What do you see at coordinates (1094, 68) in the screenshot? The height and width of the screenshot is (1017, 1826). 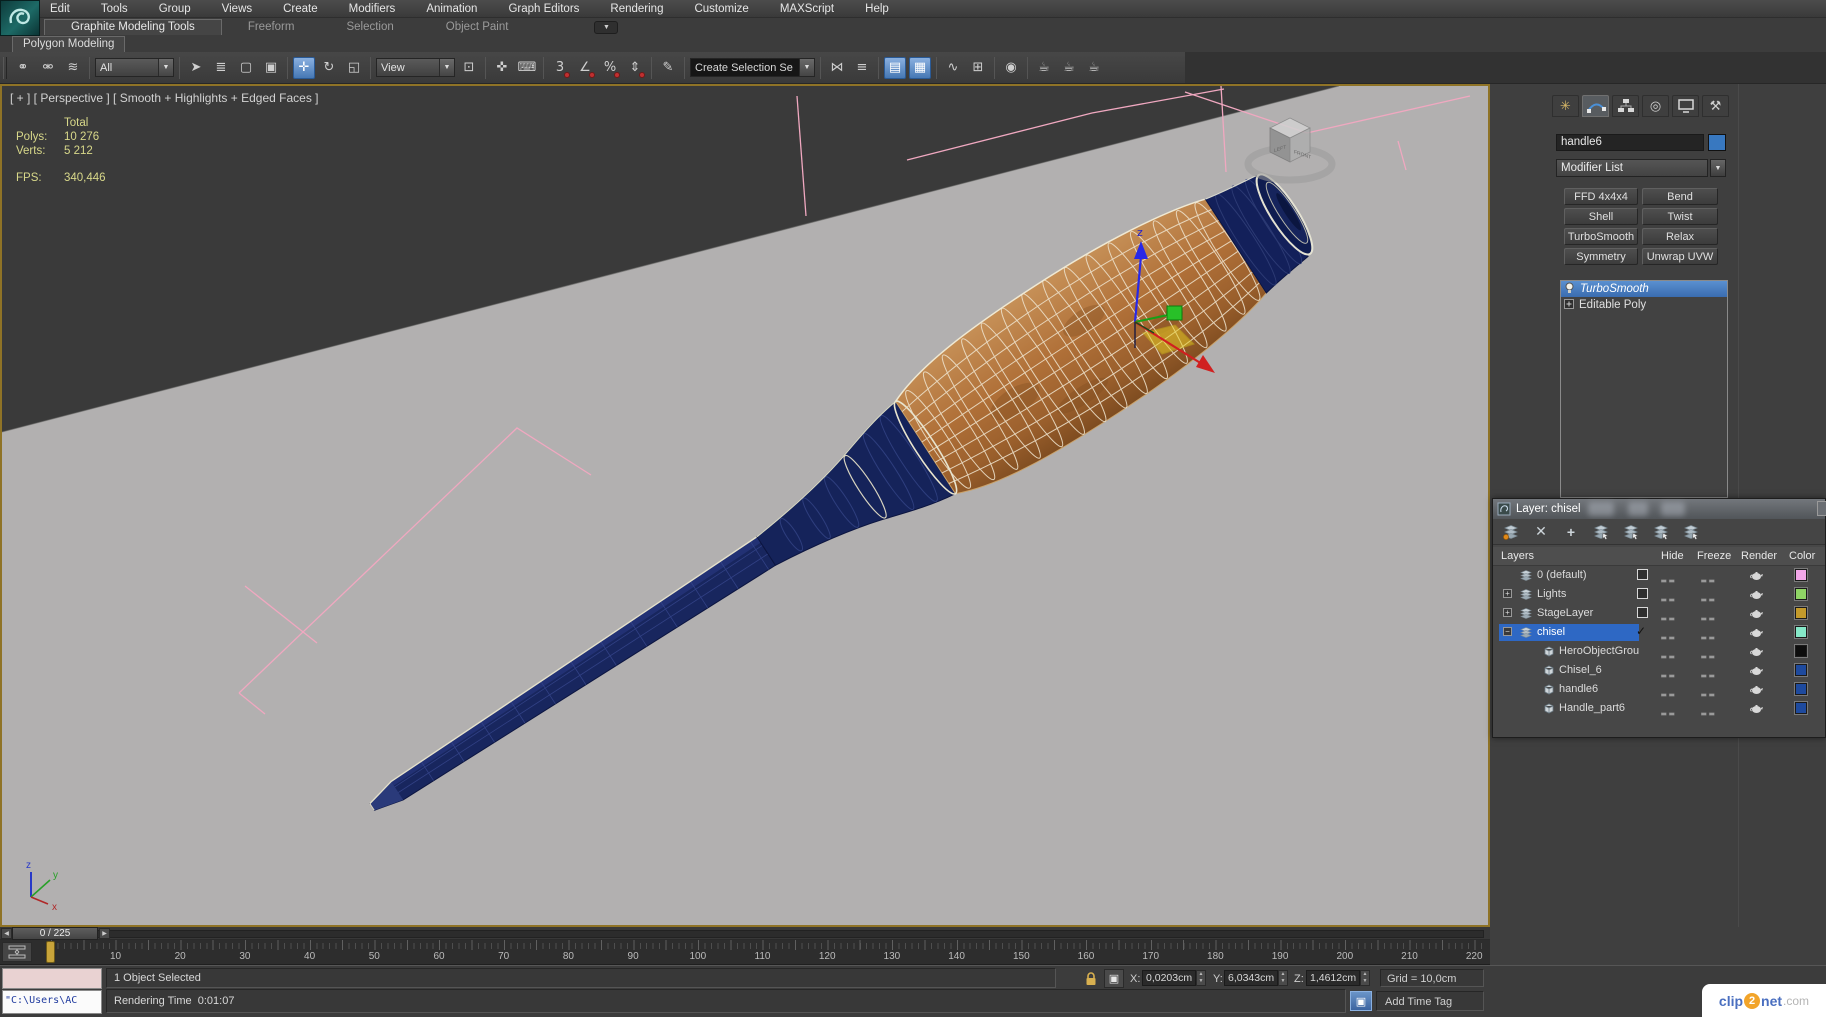 I see `render-production-icon: ☕` at bounding box center [1094, 68].